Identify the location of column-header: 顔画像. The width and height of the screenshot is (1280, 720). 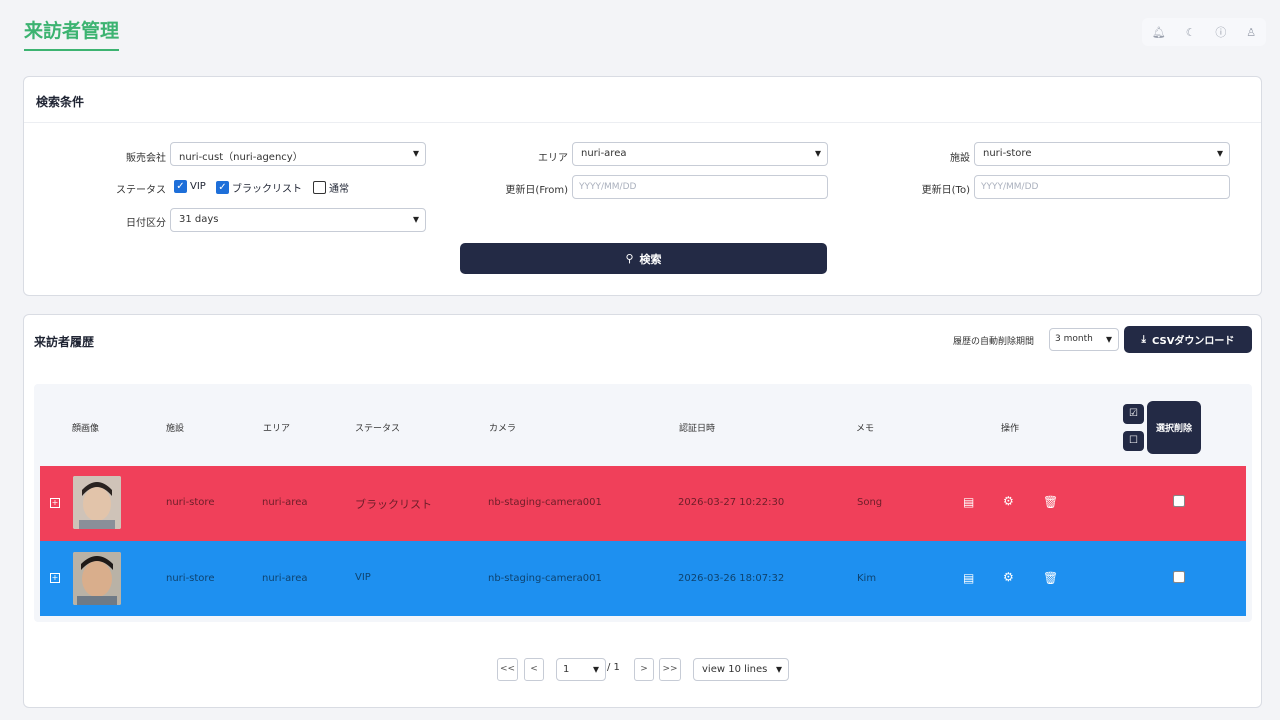
(86, 429).